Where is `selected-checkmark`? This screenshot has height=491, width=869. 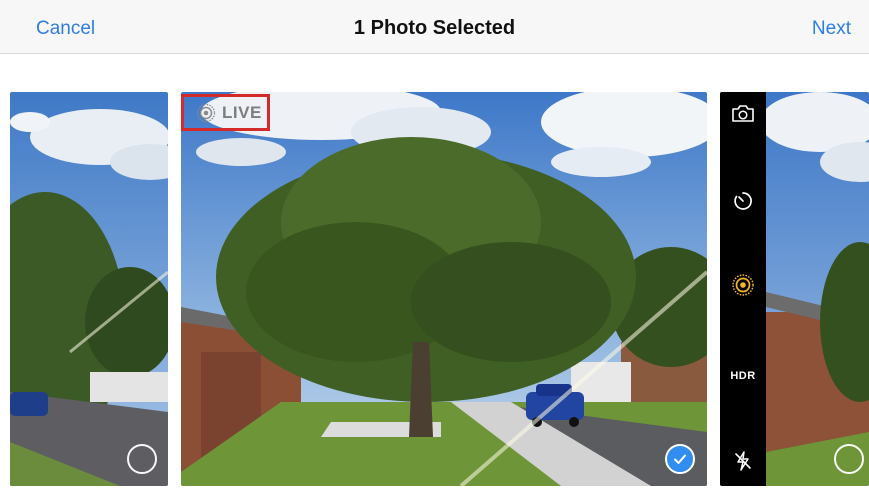
selected-checkmark is located at coordinates (680, 459).